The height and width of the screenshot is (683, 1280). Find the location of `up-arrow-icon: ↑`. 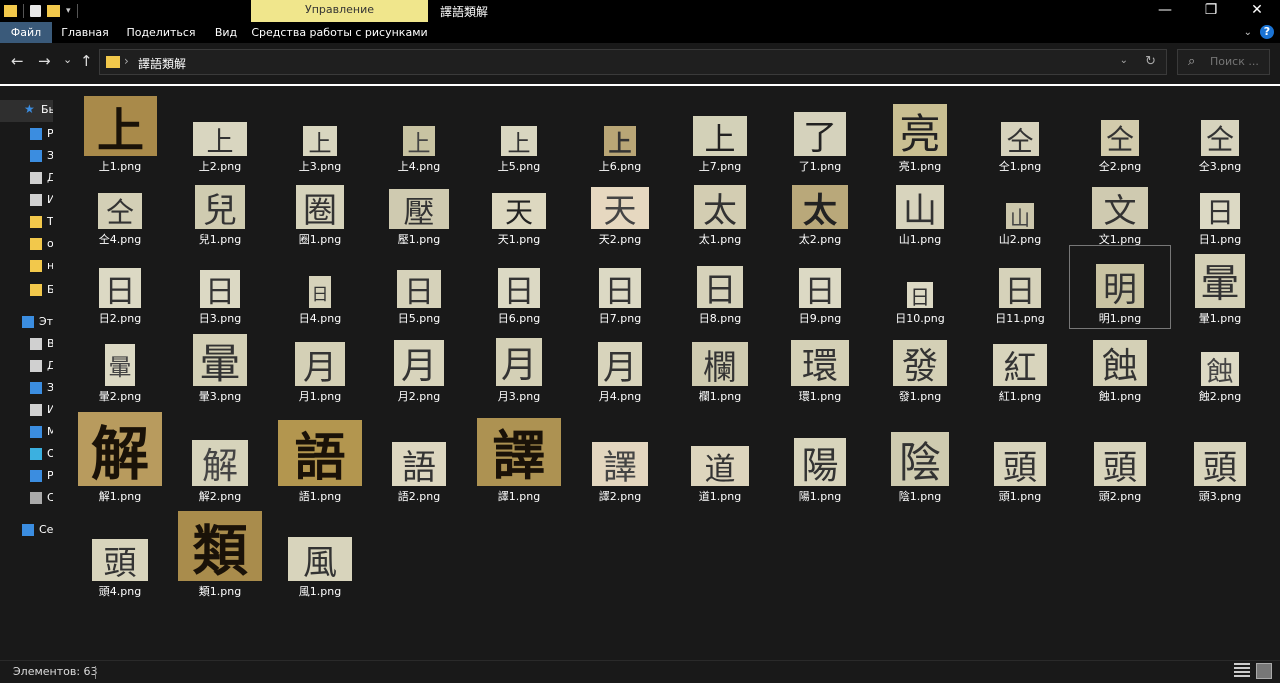

up-arrow-icon: ↑ is located at coordinates (86, 61).